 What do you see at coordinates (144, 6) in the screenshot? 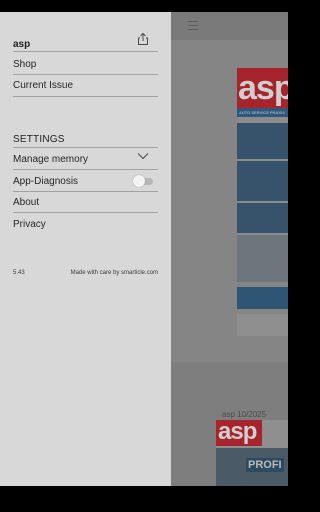
I see `status-bar` at bounding box center [144, 6].